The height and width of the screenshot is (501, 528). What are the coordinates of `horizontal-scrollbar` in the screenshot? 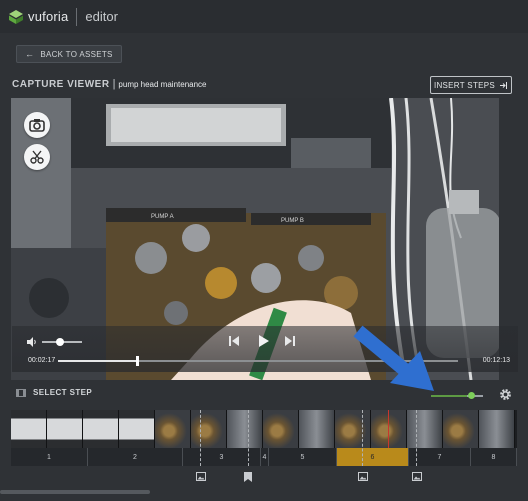 It's located at (75, 492).